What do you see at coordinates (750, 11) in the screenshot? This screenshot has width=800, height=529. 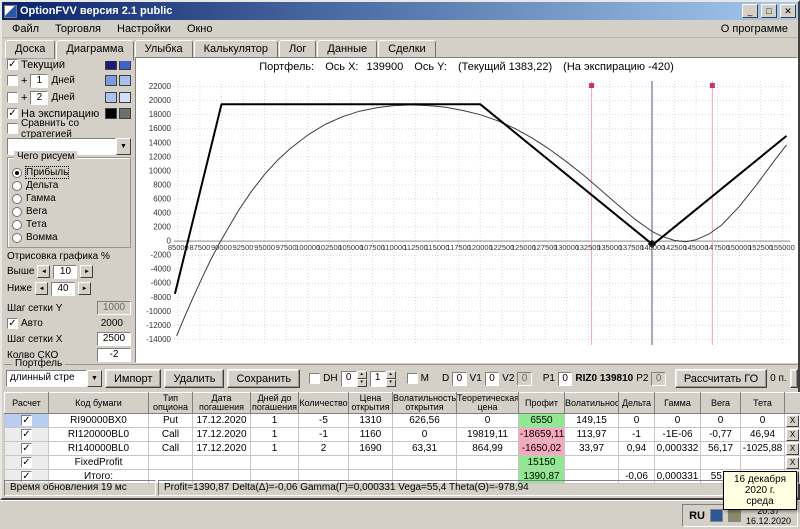 I see `minimize-button: _` at bounding box center [750, 11].